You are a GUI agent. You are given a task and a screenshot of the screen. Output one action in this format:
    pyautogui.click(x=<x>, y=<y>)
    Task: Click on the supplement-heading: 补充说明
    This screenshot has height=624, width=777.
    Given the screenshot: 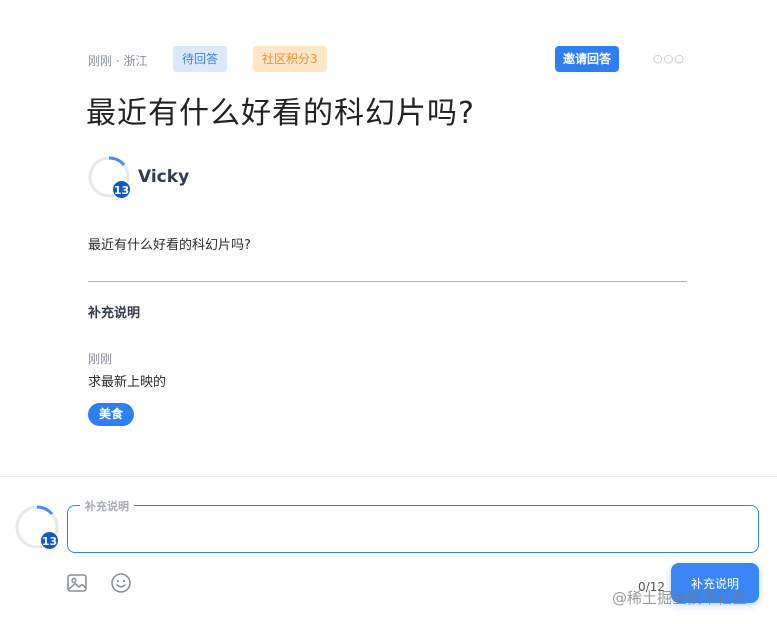 What is the action you would take?
    pyautogui.click(x=114, y=313)
    